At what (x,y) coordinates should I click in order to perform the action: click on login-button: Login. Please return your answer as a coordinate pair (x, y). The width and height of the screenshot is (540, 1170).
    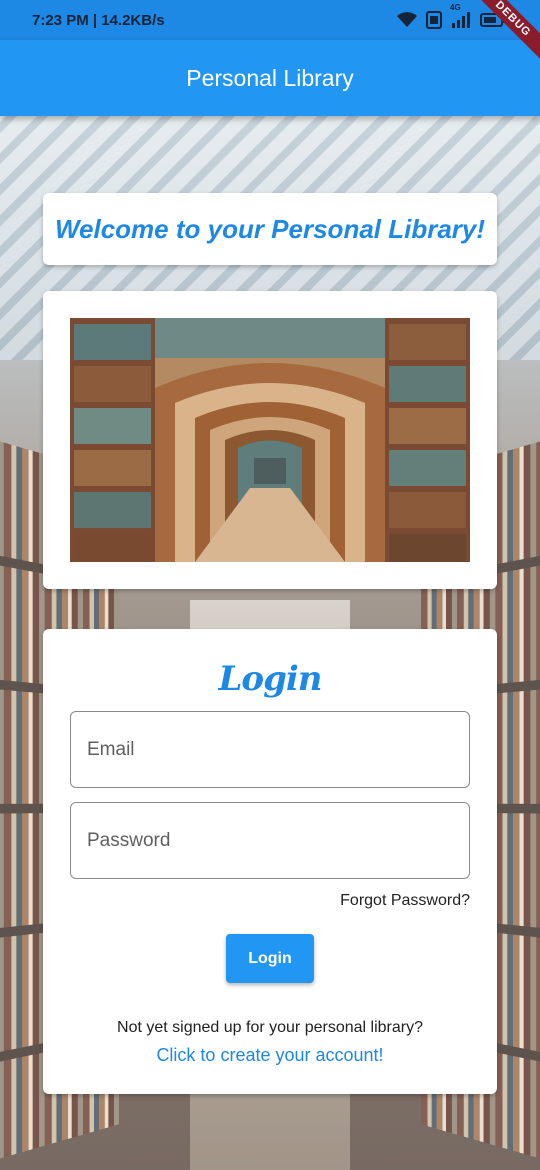
    Looking at the image, I should click on (270, 958).